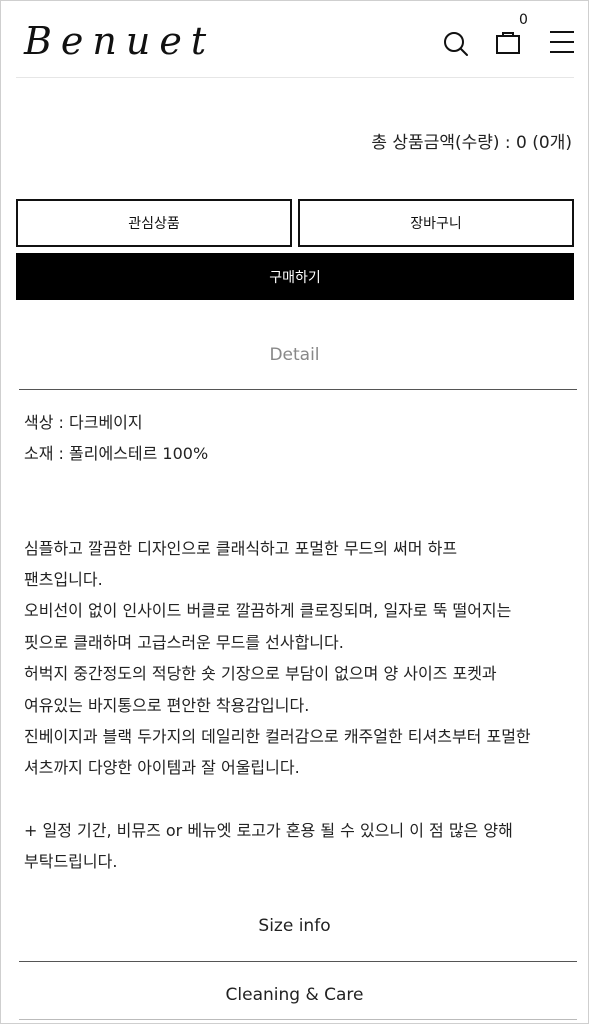 The image size is (589, 1024). I want to click on tab-cleaning-care: Cleaning & Care, so click(294, 995).